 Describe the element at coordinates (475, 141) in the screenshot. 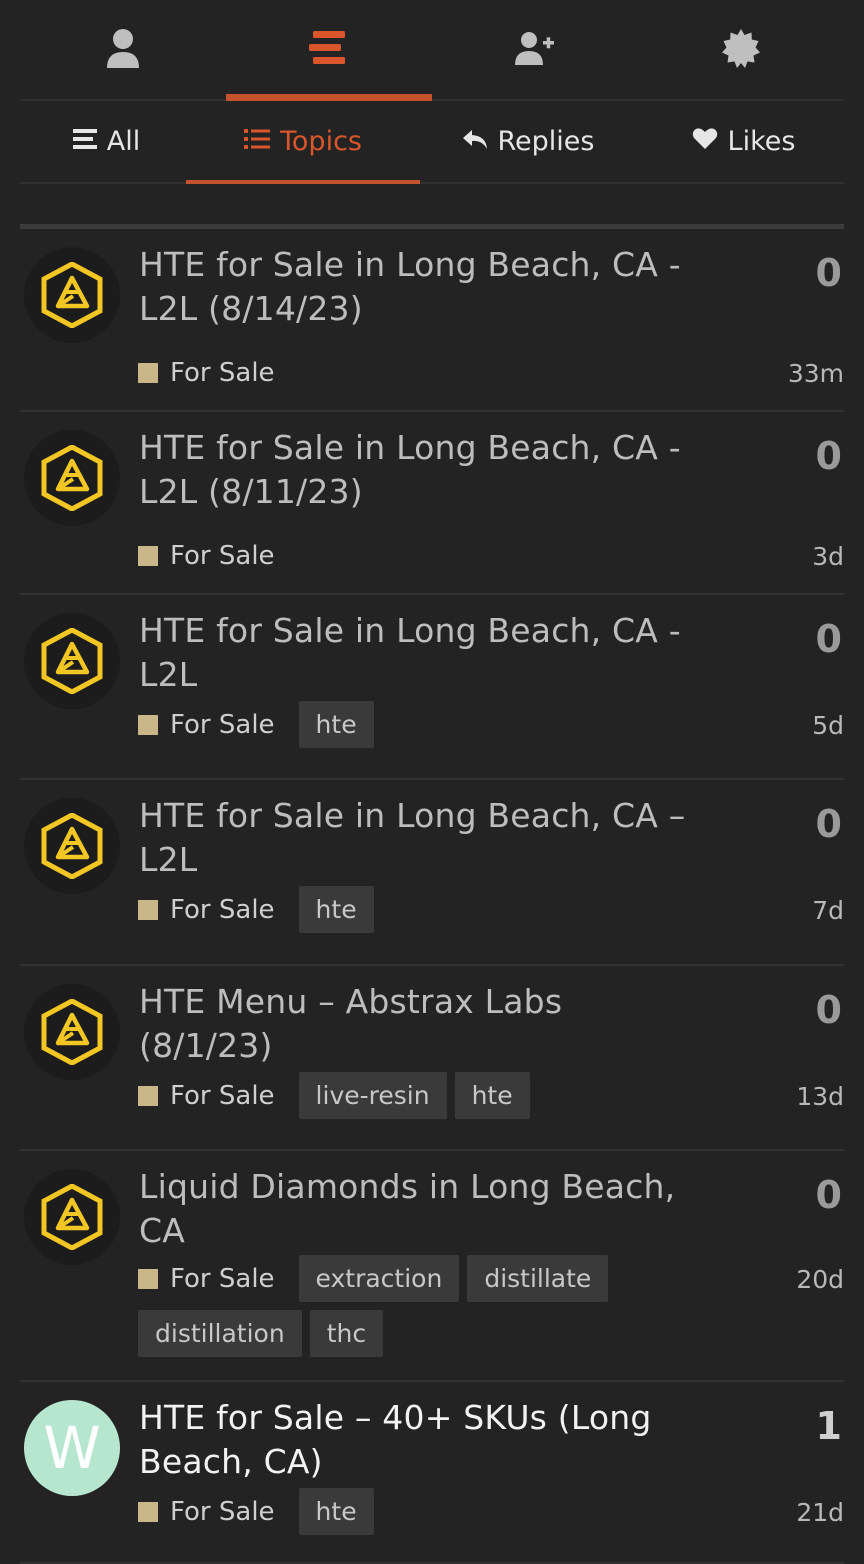

I see `reply-icon` at that location.